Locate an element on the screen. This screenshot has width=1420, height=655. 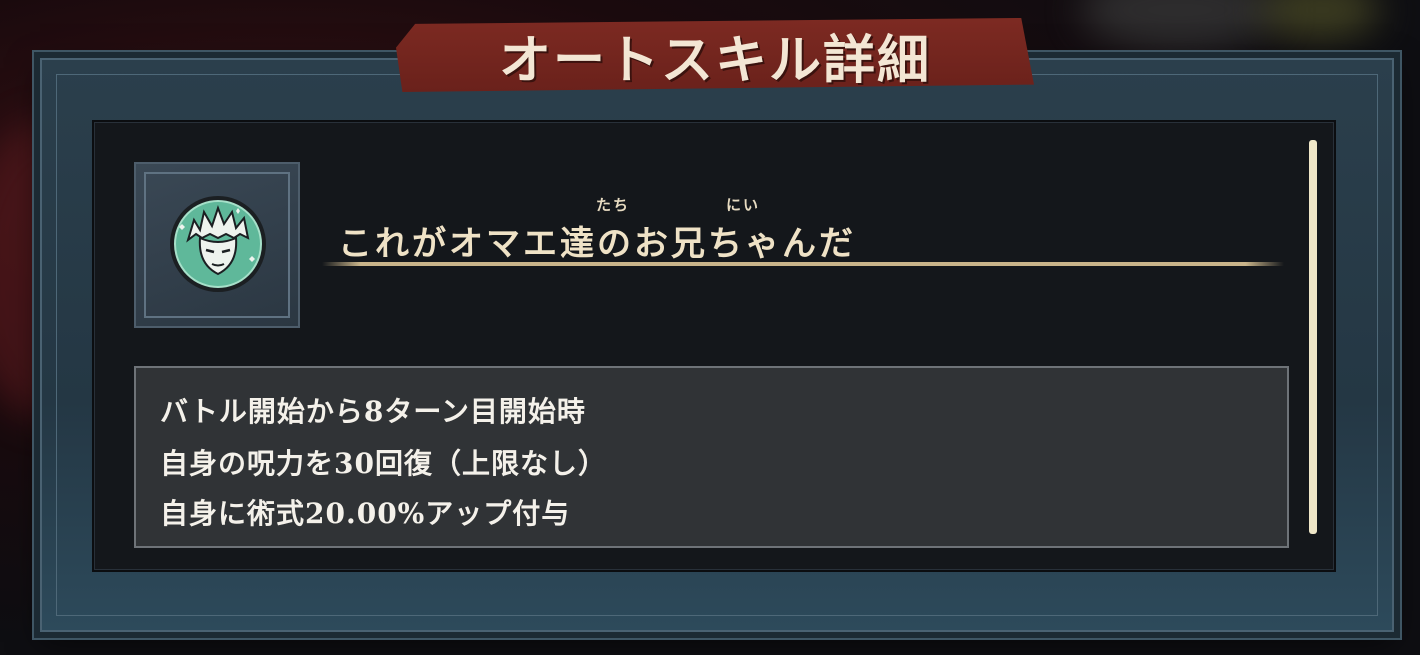
description-line: 自身の呪力を30回復（上限なし） is located at coordinates (383, 463).